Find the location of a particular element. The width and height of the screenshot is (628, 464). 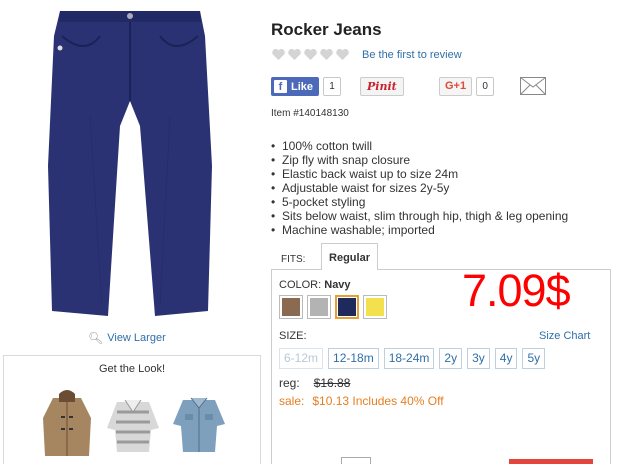

product-title: Rocker Jeans is located at coordinates (326, 29).